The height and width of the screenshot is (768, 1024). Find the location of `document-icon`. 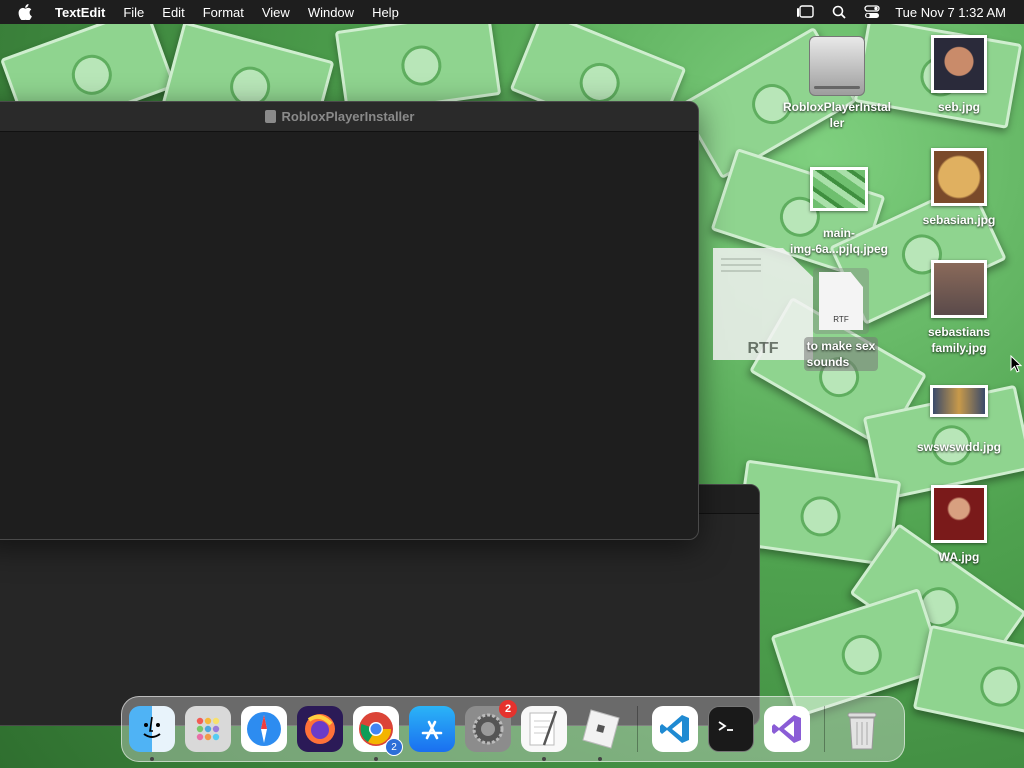

document-icon is located at coordinates (270, 116).